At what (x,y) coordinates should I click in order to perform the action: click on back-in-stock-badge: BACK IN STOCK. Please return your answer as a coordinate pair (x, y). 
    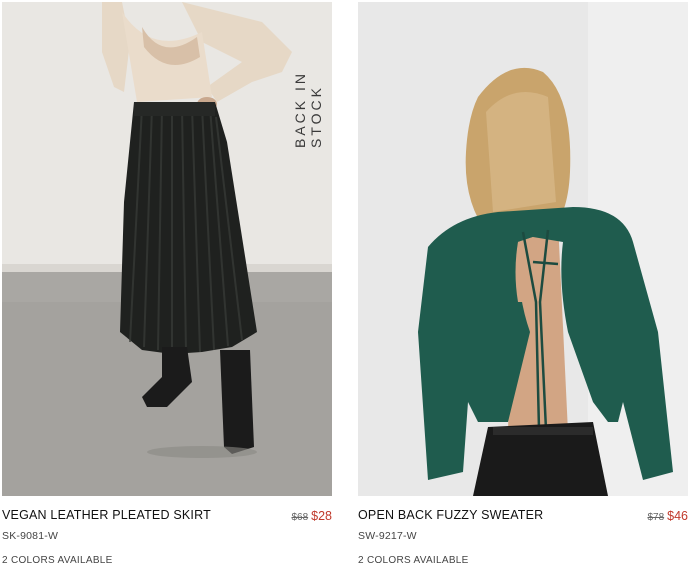
    Looking at the image, I should click on (308, 109).